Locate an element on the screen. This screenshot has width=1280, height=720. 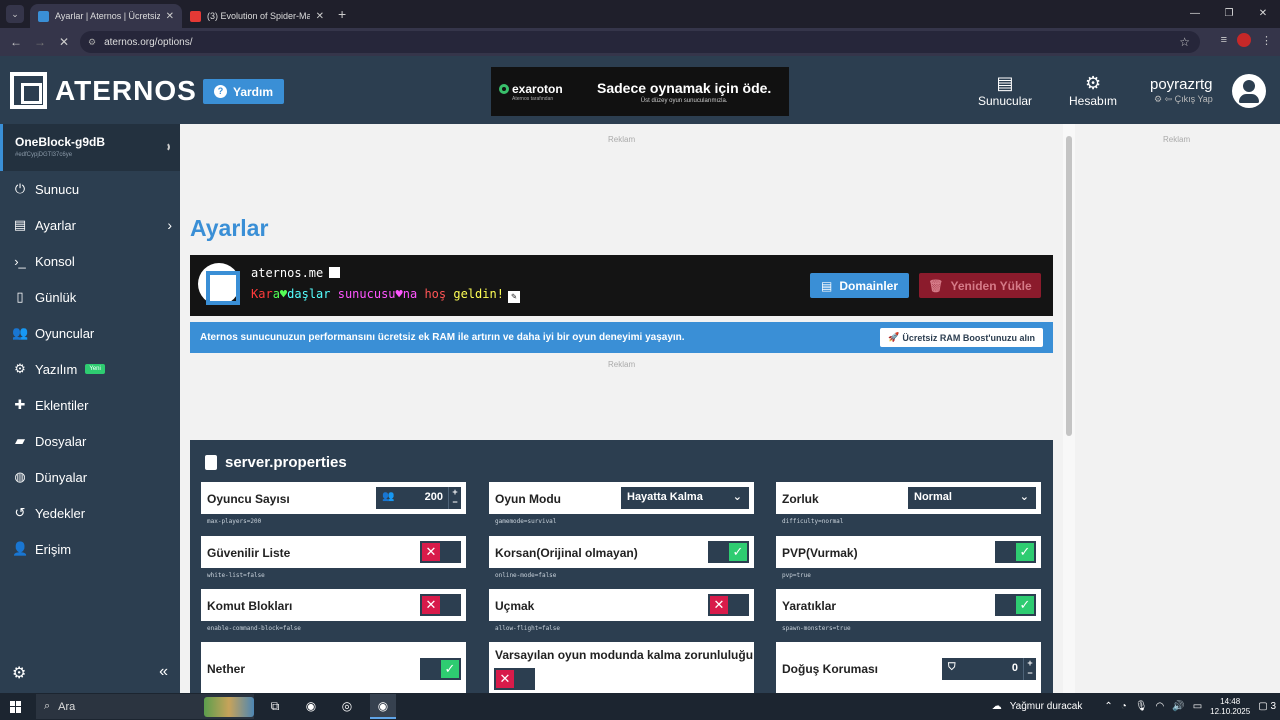
allow-flight-toggle: ✕ is located at coordinates (728, 605).